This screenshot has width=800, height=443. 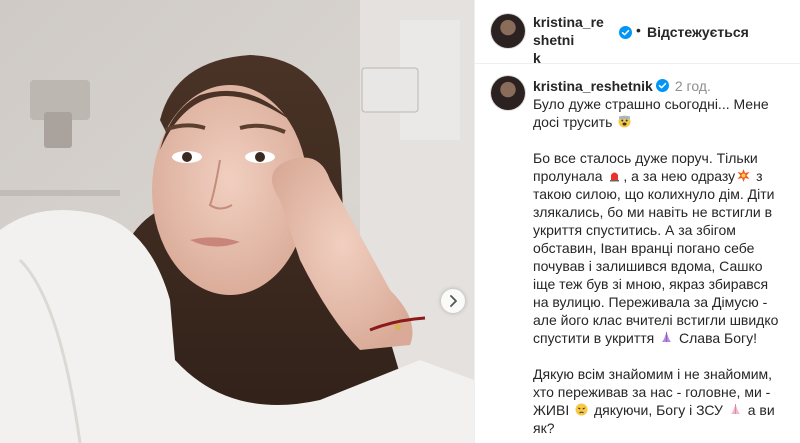 I want to click on caption-line: як?, so click(x=544, y=428).